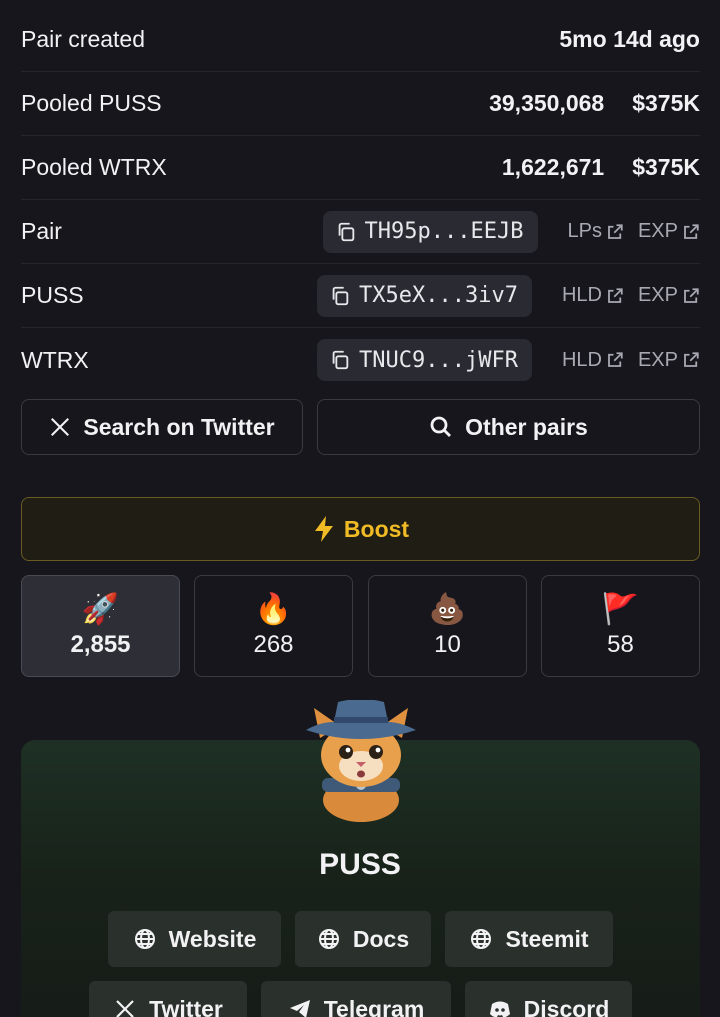 The width and height of the screenshot is (720, 1017). What do you see at coordinates (374, 1006) in the screenshot?
I see `telegram-label: Telegram` at bounding box center [374, 1006].